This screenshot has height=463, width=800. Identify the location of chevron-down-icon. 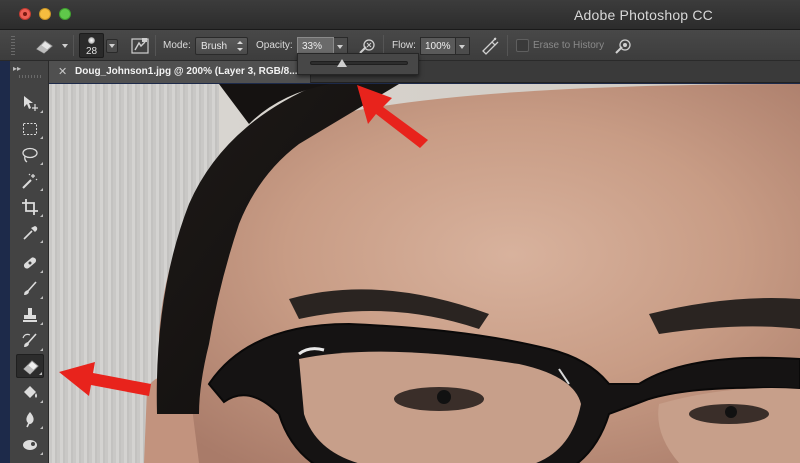
(65, 46).